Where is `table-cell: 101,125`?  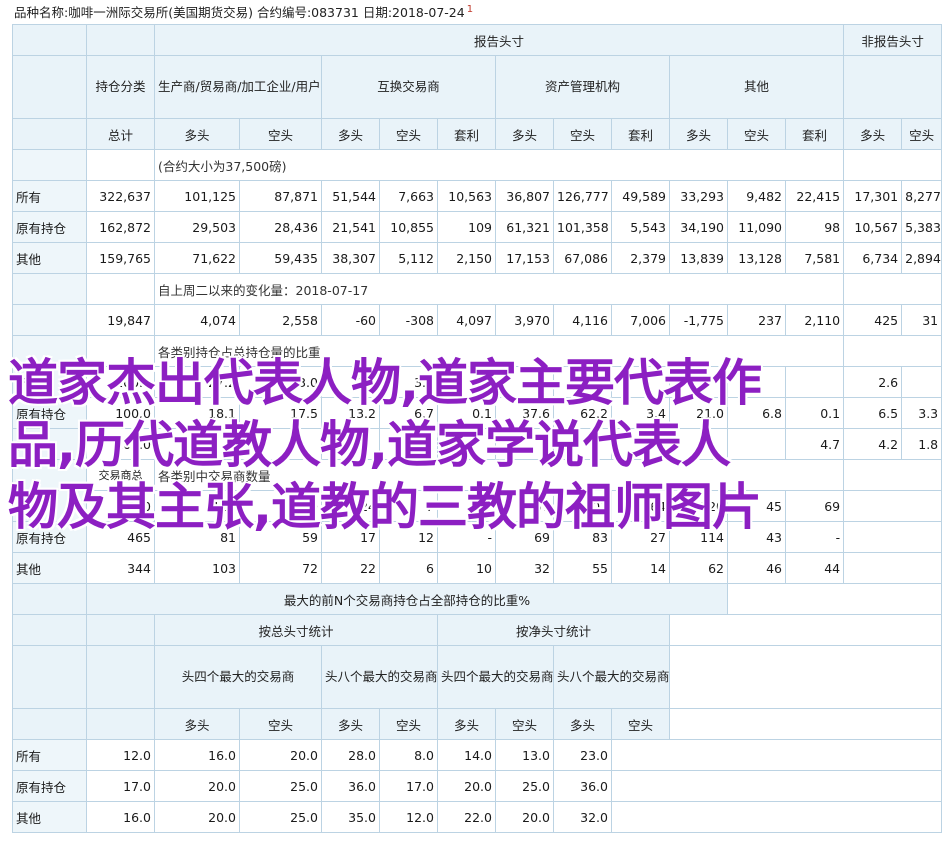
table-cell: 101,125 is located at coordinates (197, 196).